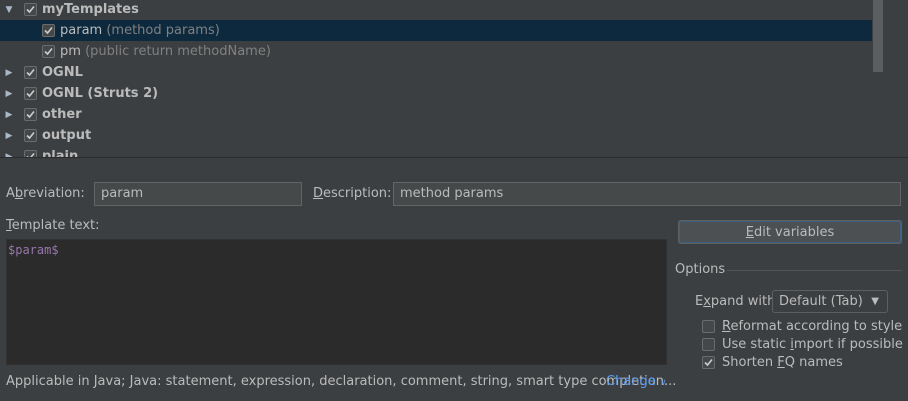 The image size is (908, 401). What do you see at coordinates (442, 151) in the screenshot?
I see `tree-group-plain: ▶ plain` at bounding box center [442, 151].